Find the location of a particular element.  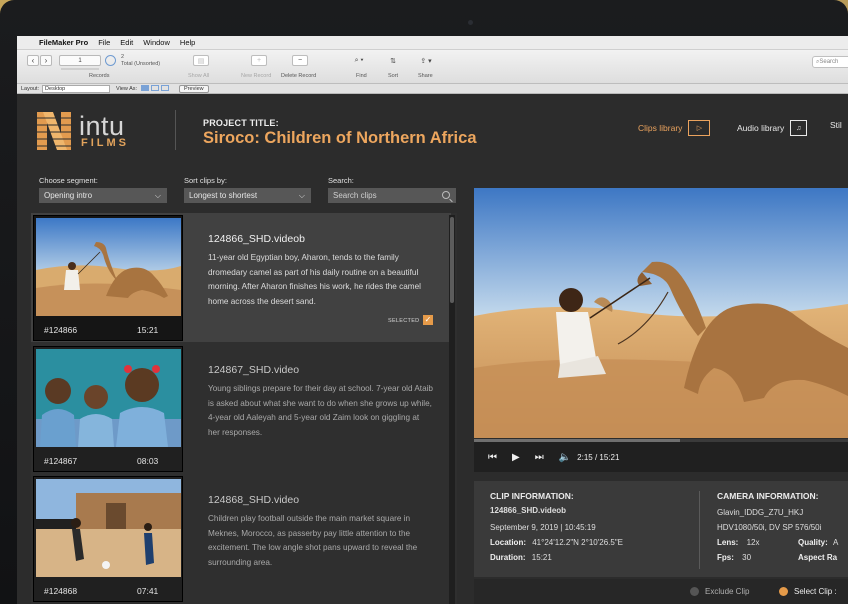

sort-icon: ⇅ is located at coordinates (393, 61).